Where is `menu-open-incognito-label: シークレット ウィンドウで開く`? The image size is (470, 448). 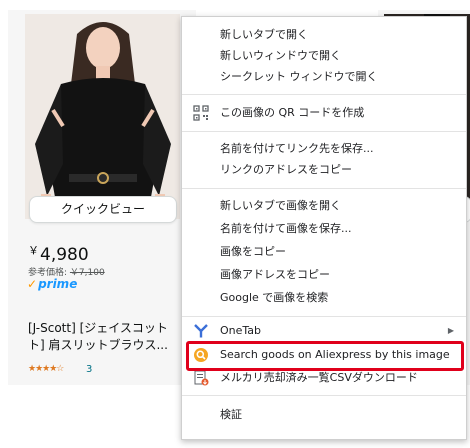
menu-open-incognito-label: シークレット ウィンドウで開く is located at coordinates (299, 76).